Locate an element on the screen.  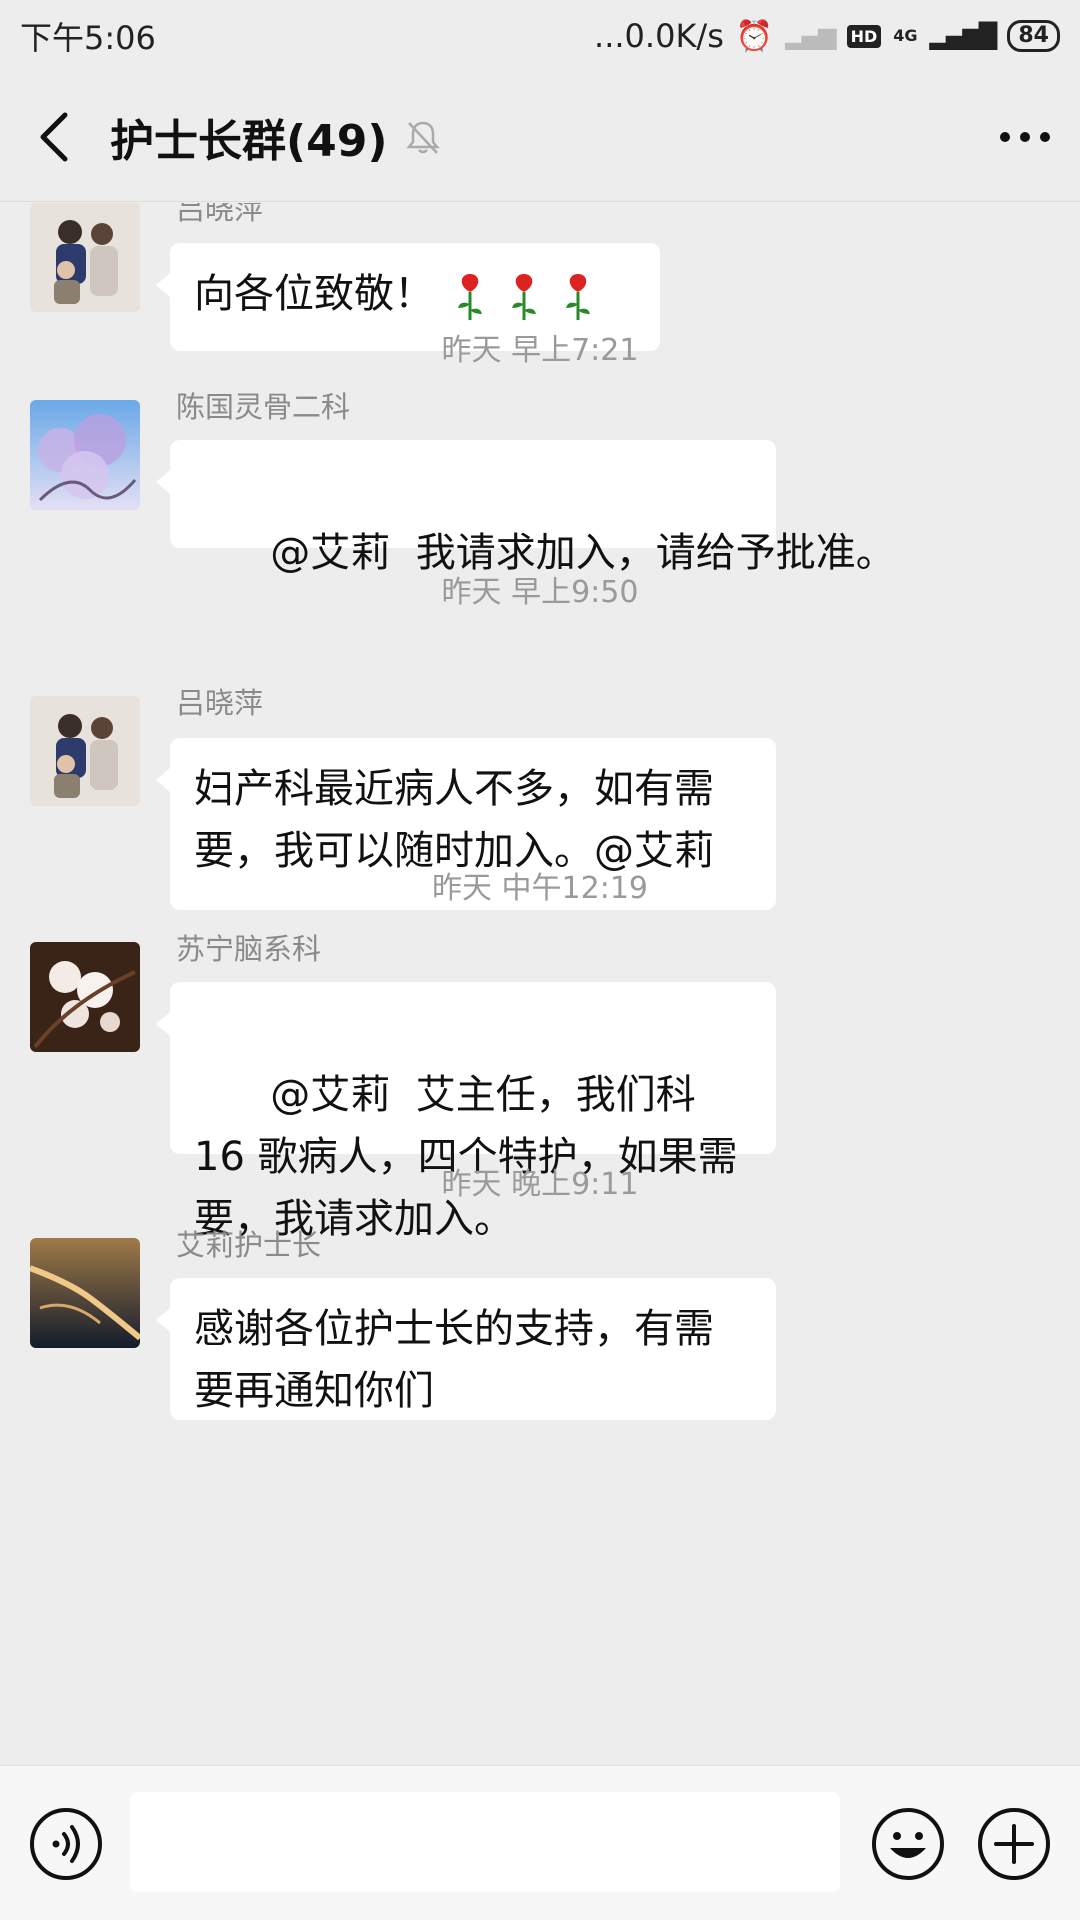
more-dots-icon is located at coordinates (1025, 136).